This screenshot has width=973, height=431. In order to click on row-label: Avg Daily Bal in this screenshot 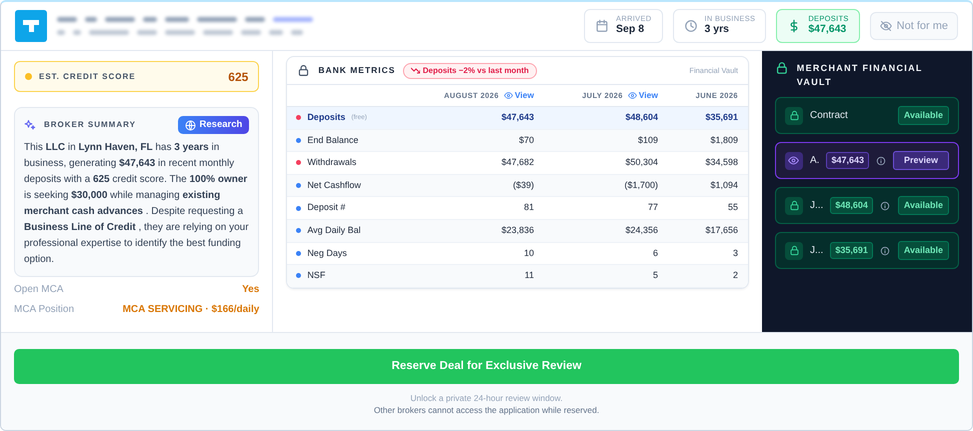, I will do `click(334, 231)`.